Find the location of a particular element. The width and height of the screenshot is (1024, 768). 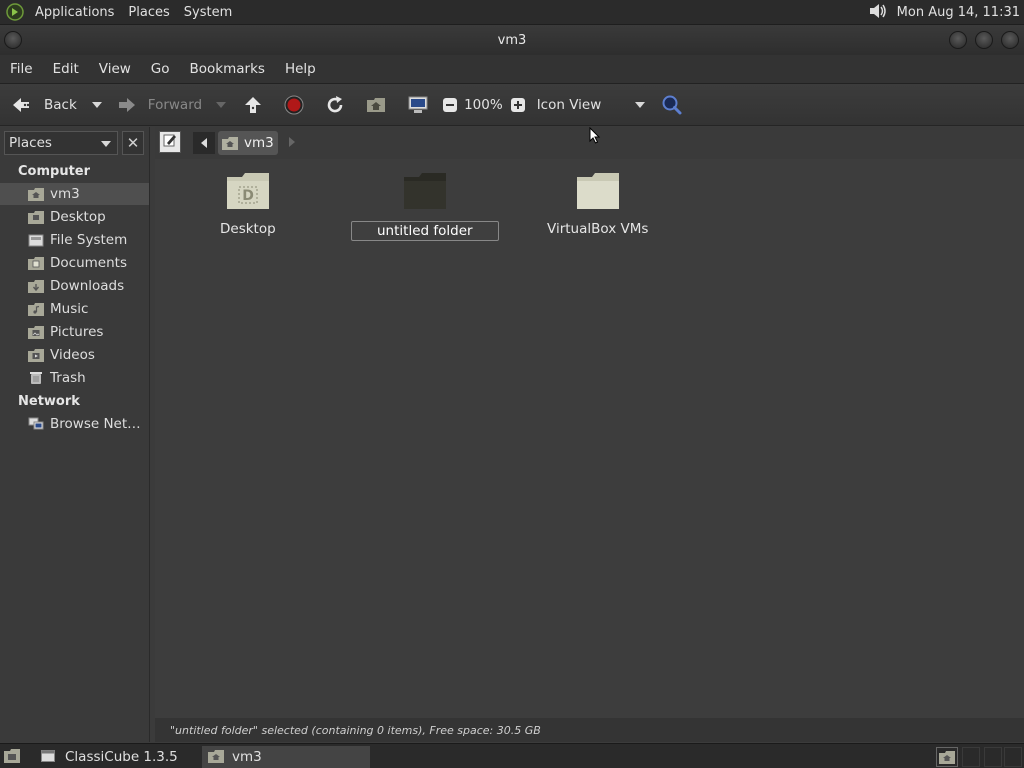

sidebar-item-trash: Trash is located at coordinates (74, 378).